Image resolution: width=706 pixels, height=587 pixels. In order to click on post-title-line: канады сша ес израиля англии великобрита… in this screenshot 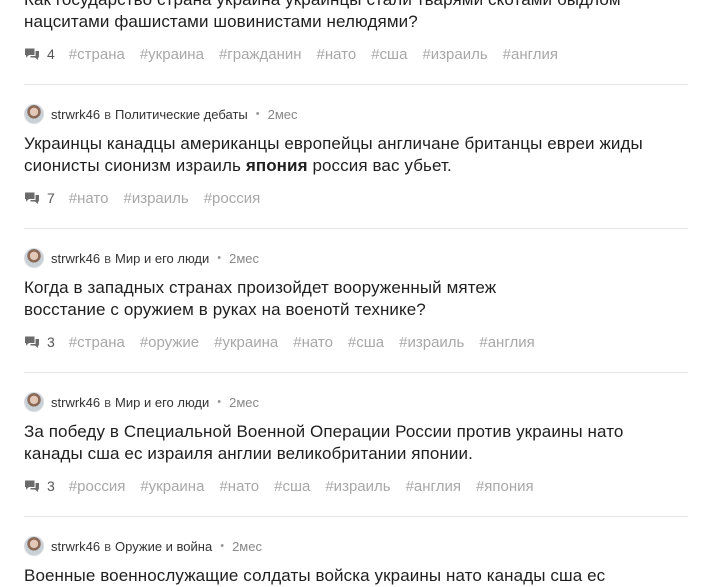, I will do `click(248, 453)`.